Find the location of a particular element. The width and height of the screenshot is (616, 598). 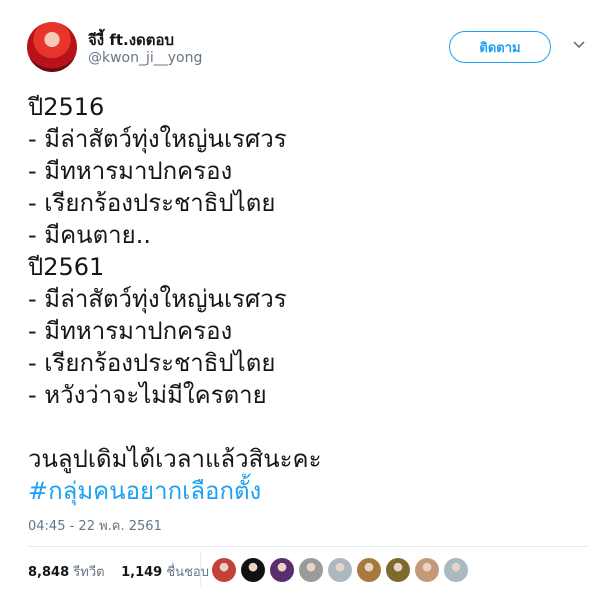

likes-label: ชื่นชอบ is located at coordinates (187, 572).